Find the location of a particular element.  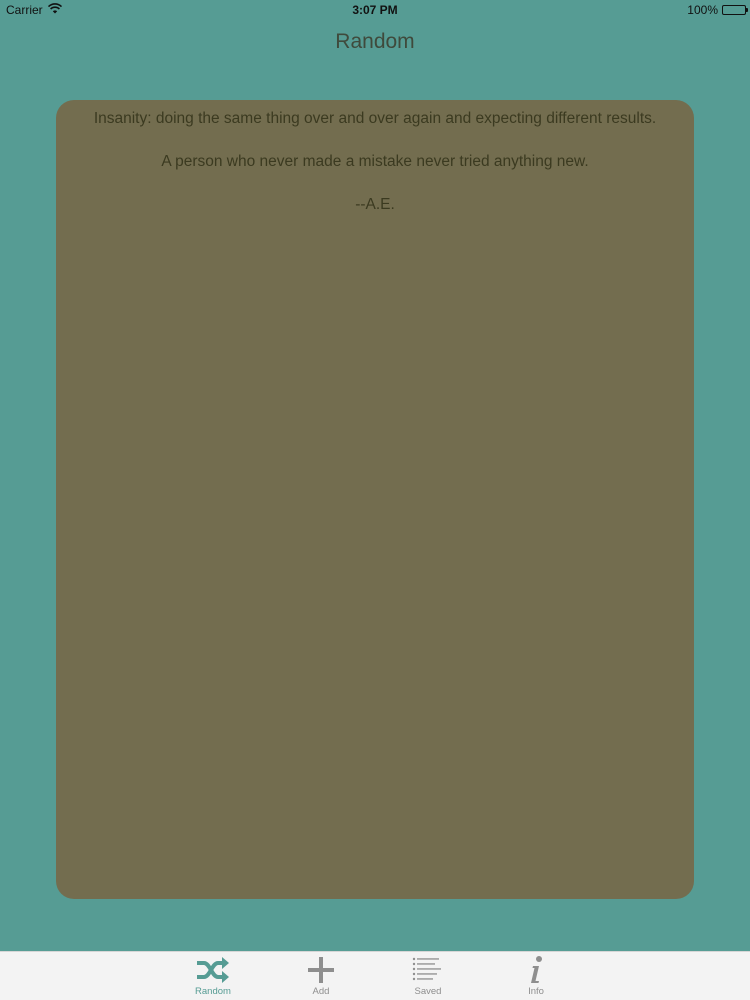

status-time: 3:07 PM is located at coordinates (375, 10).